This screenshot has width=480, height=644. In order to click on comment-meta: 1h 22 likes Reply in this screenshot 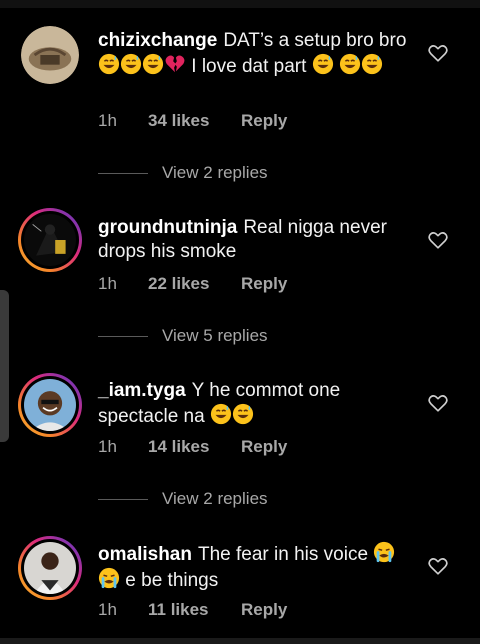, I will do `click(192, 284)`.